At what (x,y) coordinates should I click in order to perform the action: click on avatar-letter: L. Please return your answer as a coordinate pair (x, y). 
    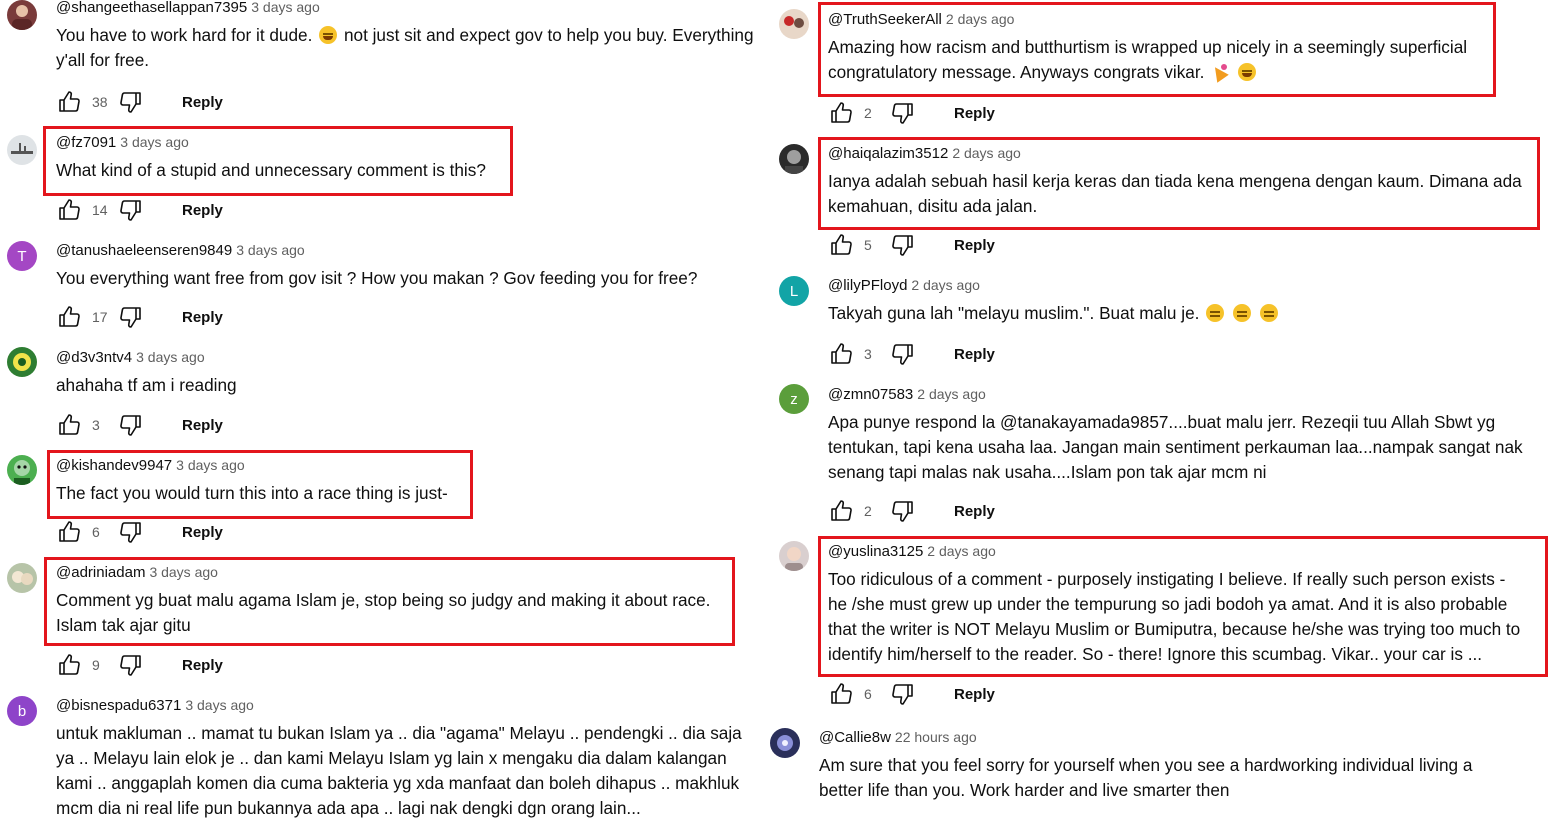
    Looking at the image, I should click on (794, 291).